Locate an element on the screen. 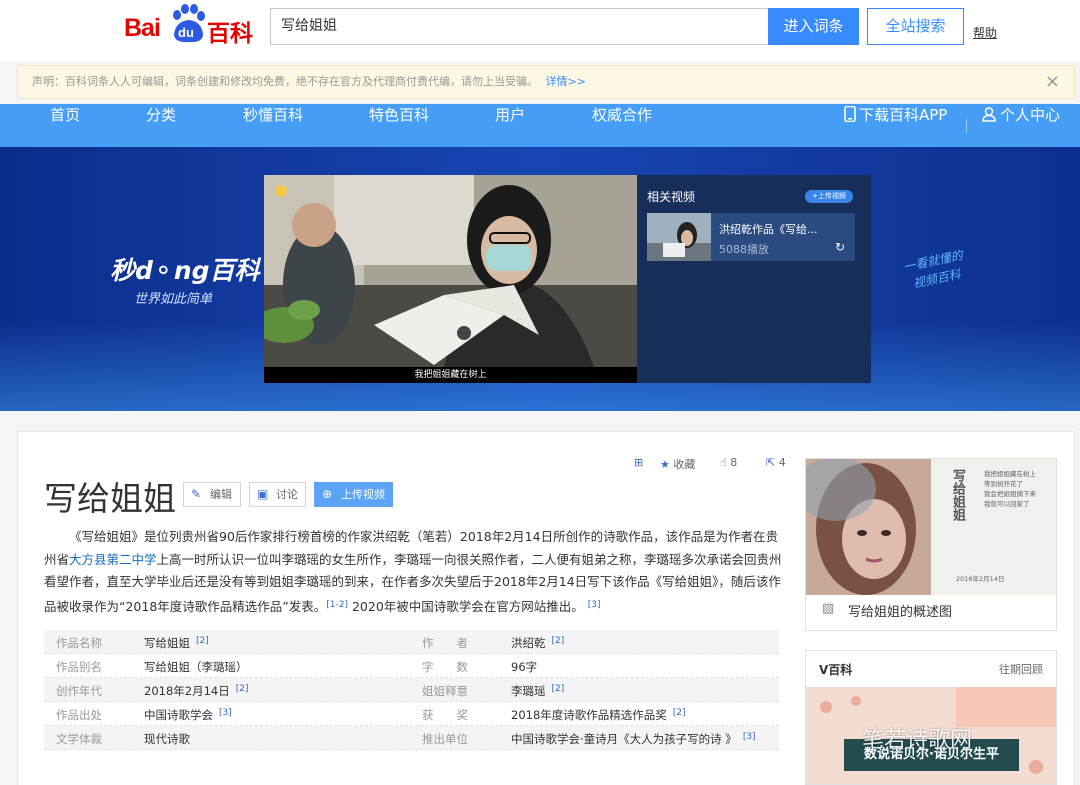 The height and width of the screenshot is (785, 1080). video-frame-image is located at coordinates (450, 271).